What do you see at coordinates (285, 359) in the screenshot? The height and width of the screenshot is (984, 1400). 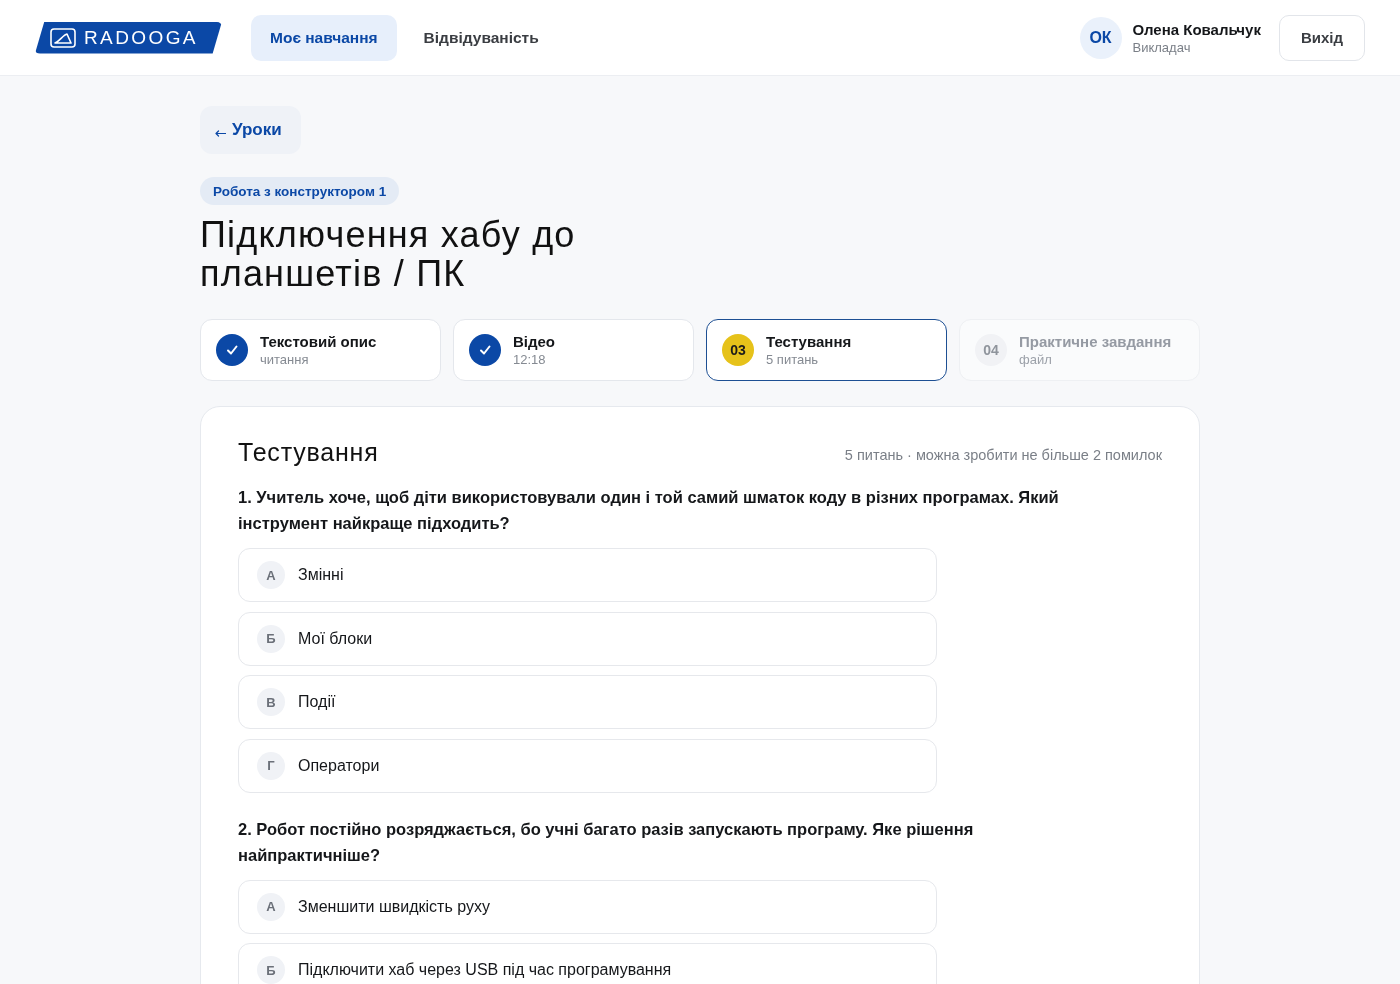 I see `step-subtitle: читання` at bounding box center [285, 359].